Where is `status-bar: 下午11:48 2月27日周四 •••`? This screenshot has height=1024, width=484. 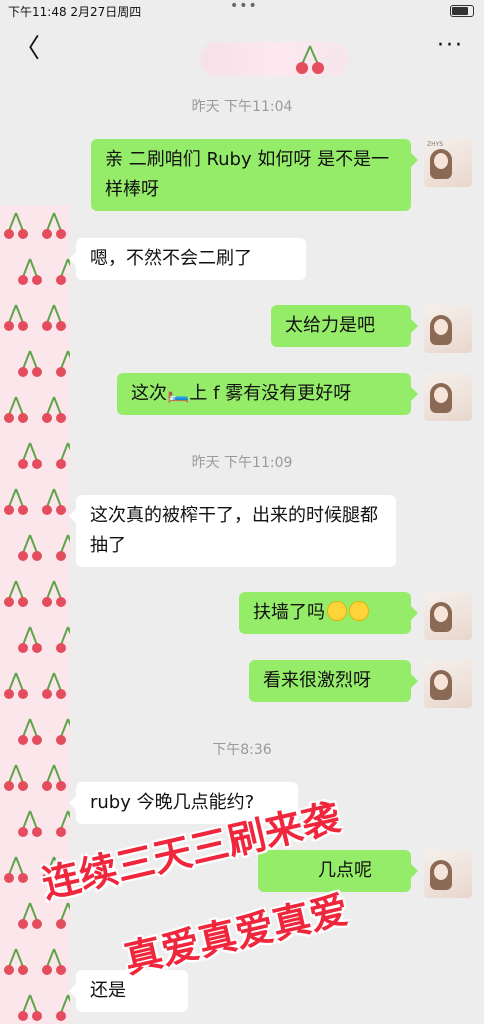 status-bar: 下午11:48 2月27日周四 ••• is located at coordinates (242, 11).